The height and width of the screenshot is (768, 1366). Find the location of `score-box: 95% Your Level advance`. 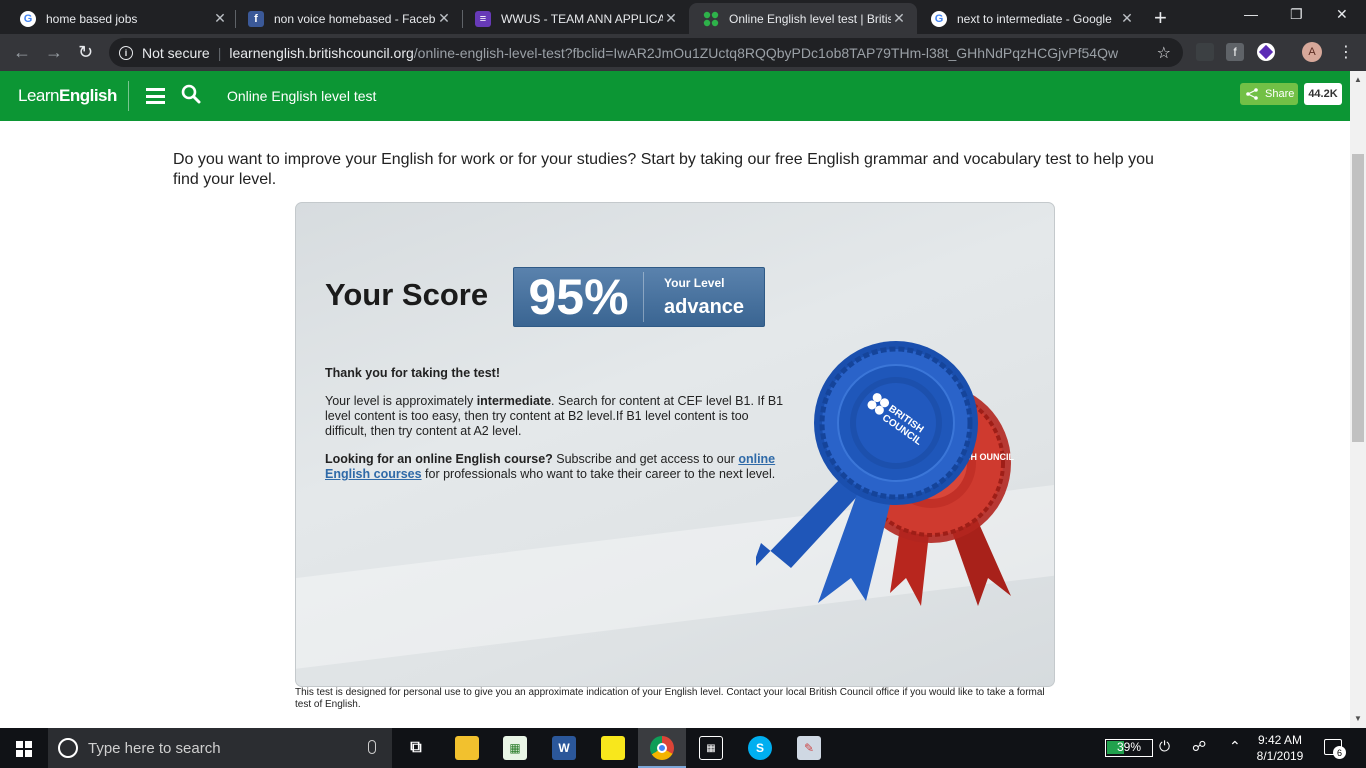

score-box: 95% Your Level advance is located at coordinates (639, 297).